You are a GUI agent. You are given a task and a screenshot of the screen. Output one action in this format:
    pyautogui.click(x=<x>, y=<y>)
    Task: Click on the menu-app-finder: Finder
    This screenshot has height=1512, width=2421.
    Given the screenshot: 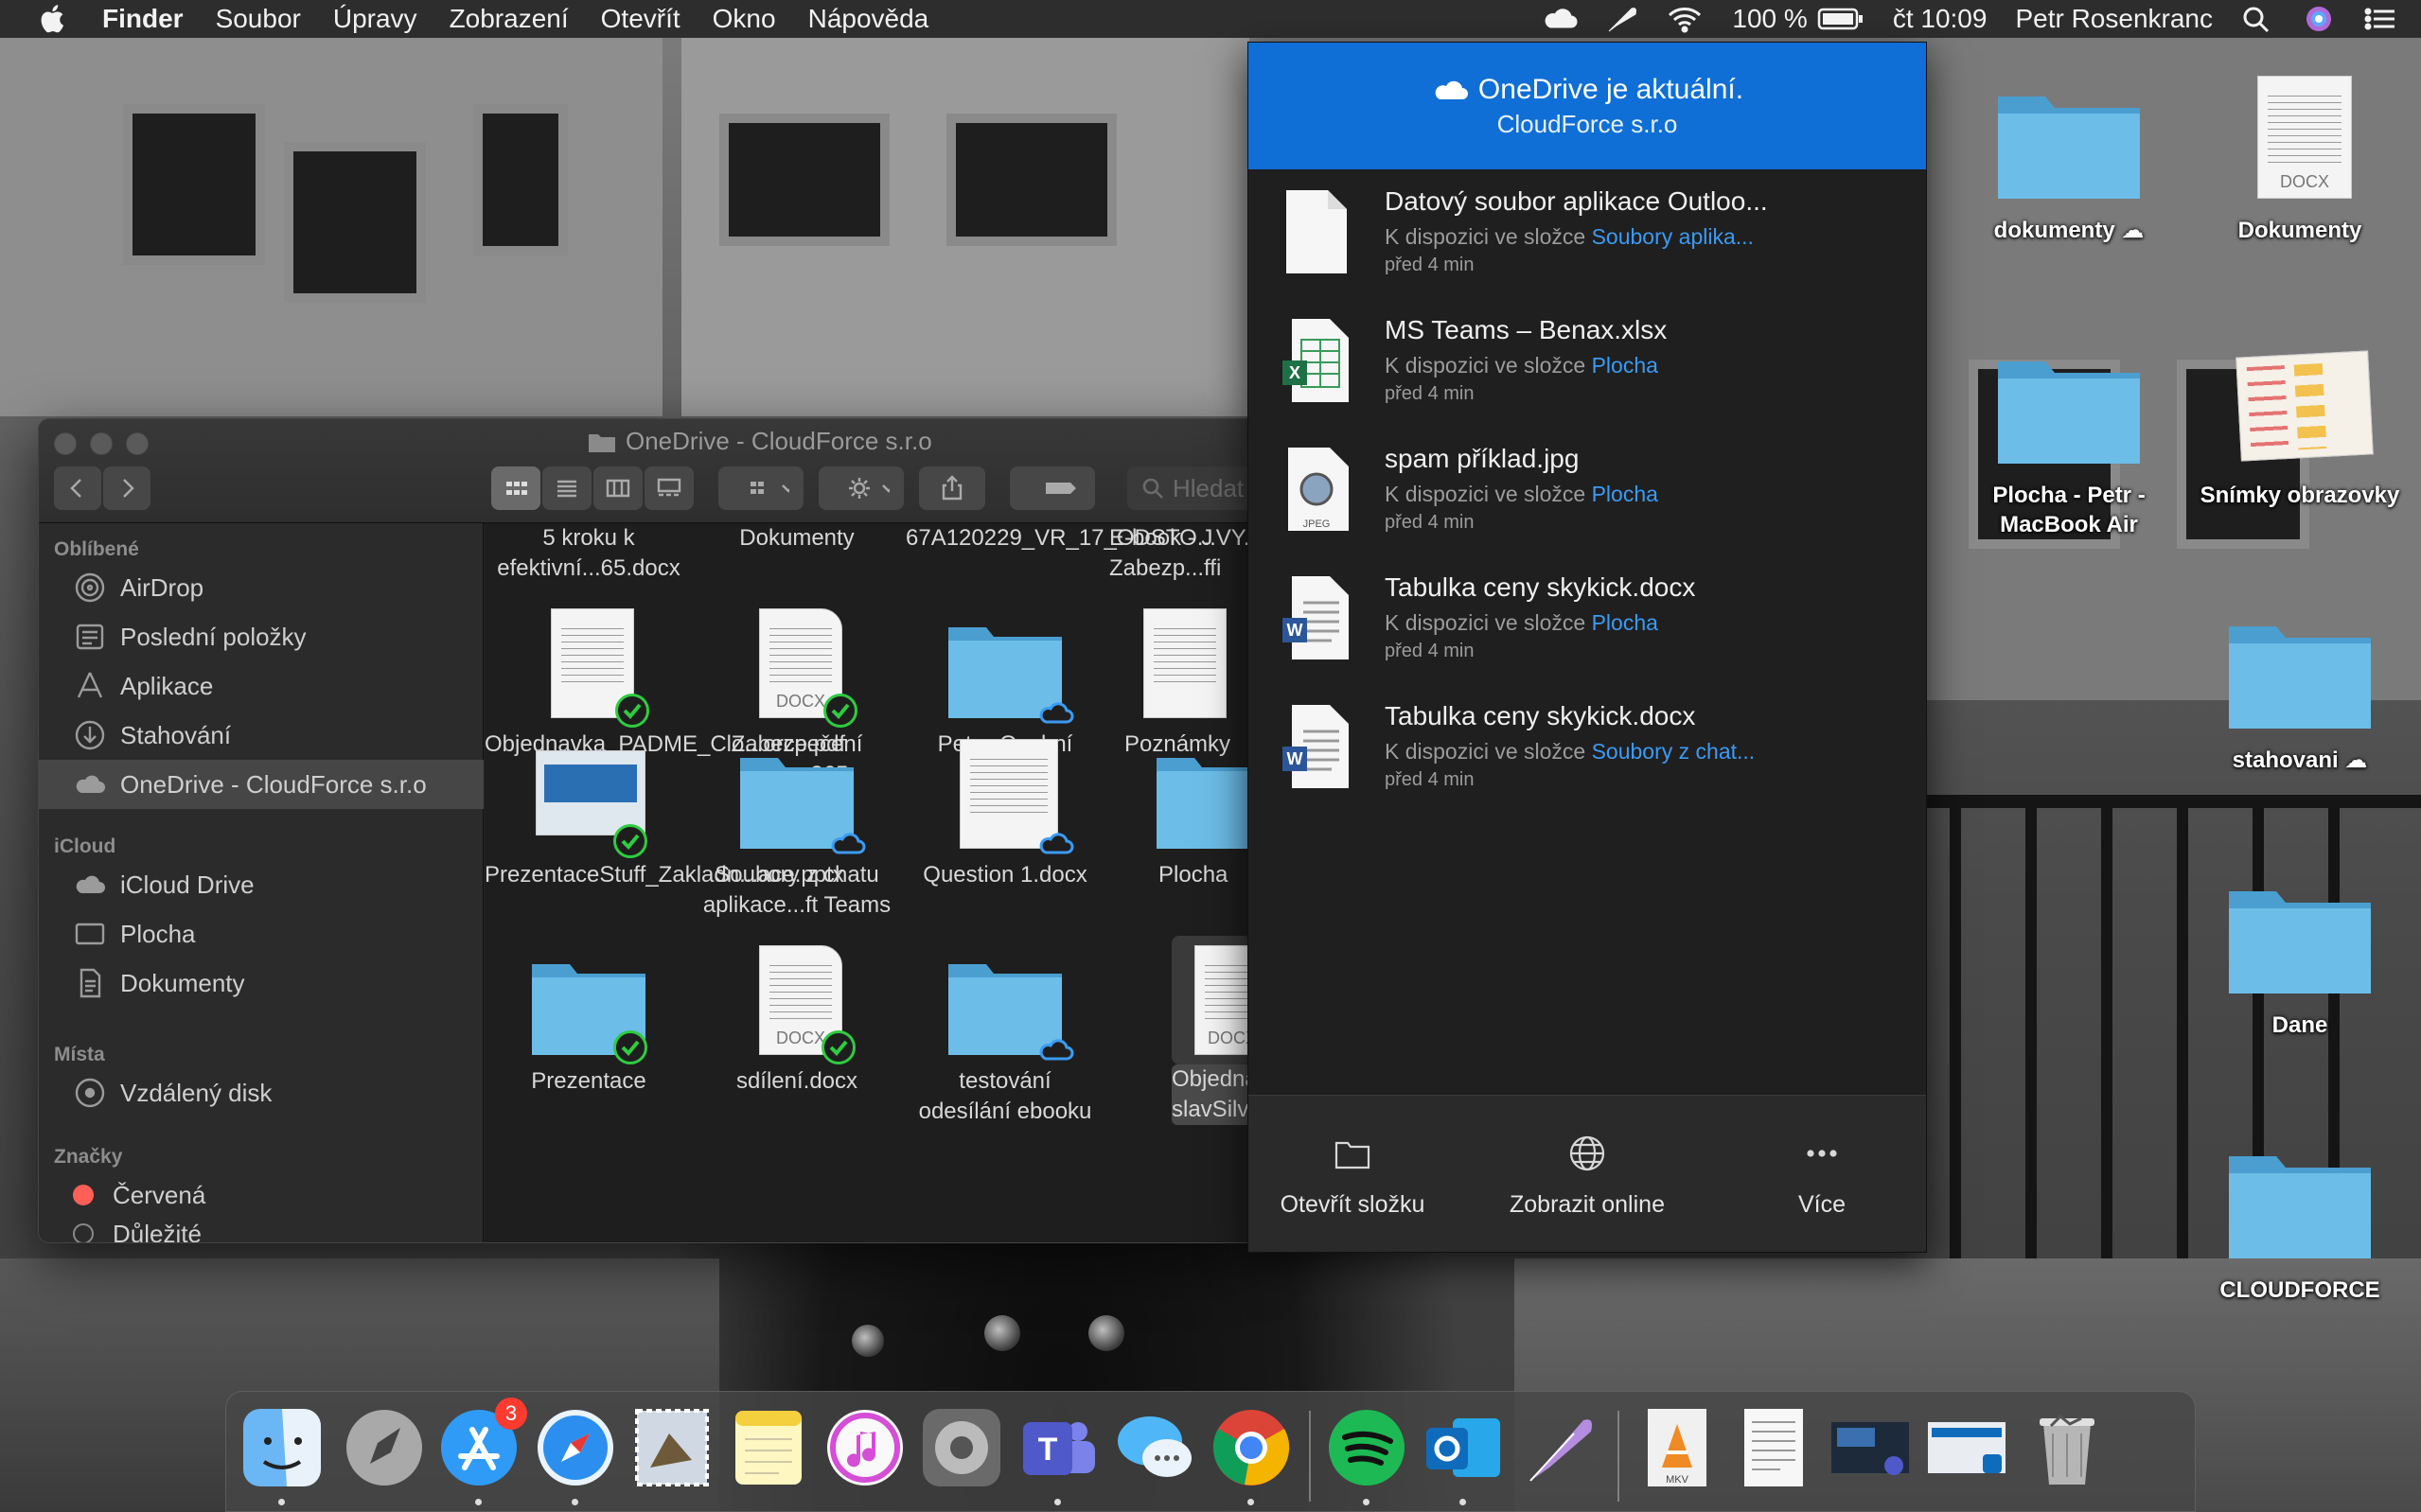 What is the action you would take?
    pyautogui.click(x=143, y=19)
    